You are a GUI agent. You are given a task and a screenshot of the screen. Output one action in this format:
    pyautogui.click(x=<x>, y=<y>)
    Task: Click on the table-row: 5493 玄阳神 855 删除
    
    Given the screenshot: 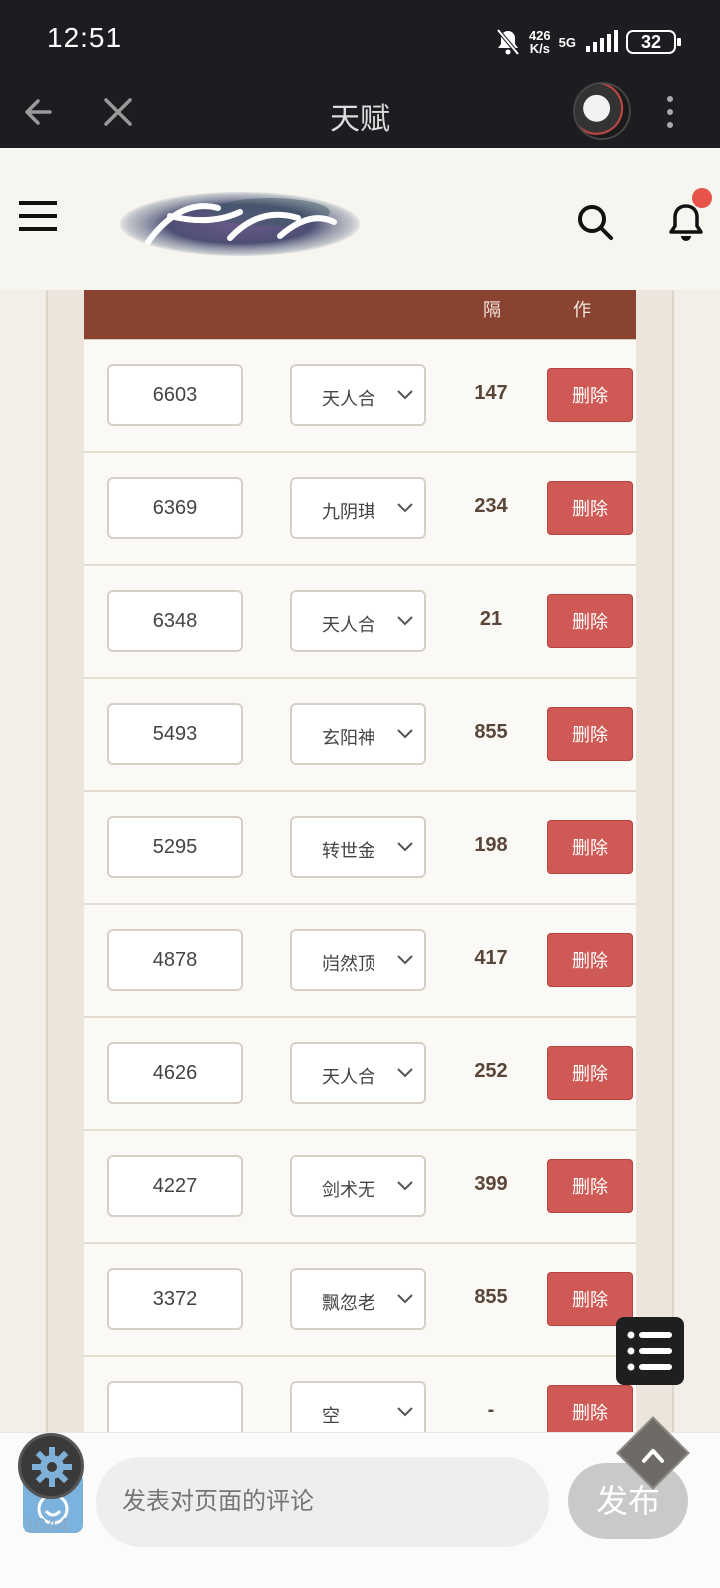 What is the action you would take?
    pyautogui.click(x=360, y=735)
    